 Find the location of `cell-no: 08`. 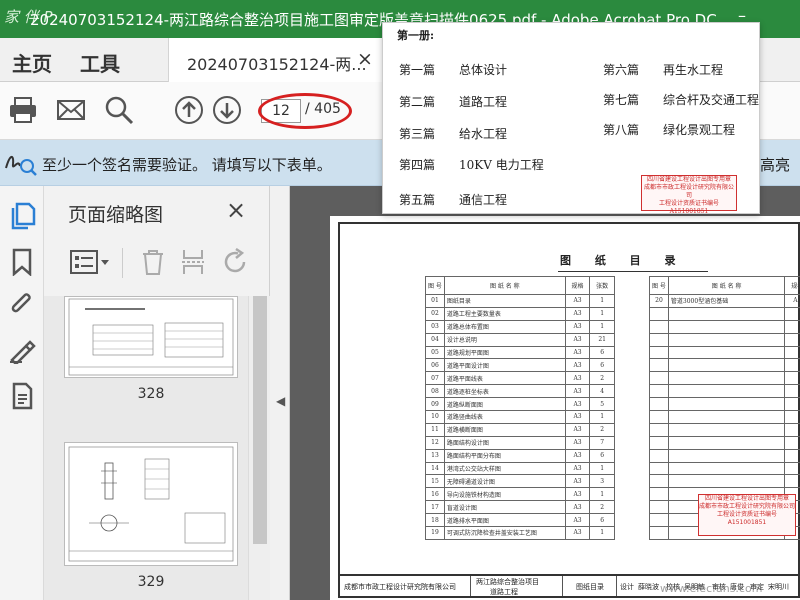

cell-no: 08 is located at coordinates (435, 391).